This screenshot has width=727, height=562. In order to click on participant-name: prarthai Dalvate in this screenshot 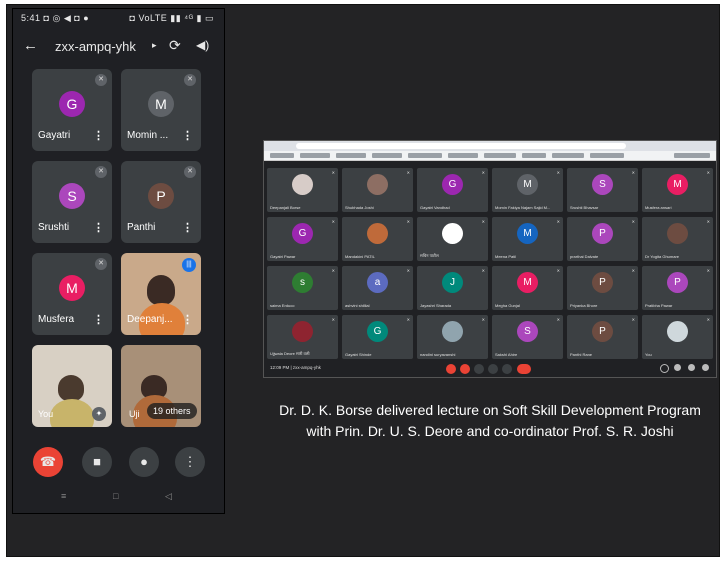, I will do `click(584, 256)`.